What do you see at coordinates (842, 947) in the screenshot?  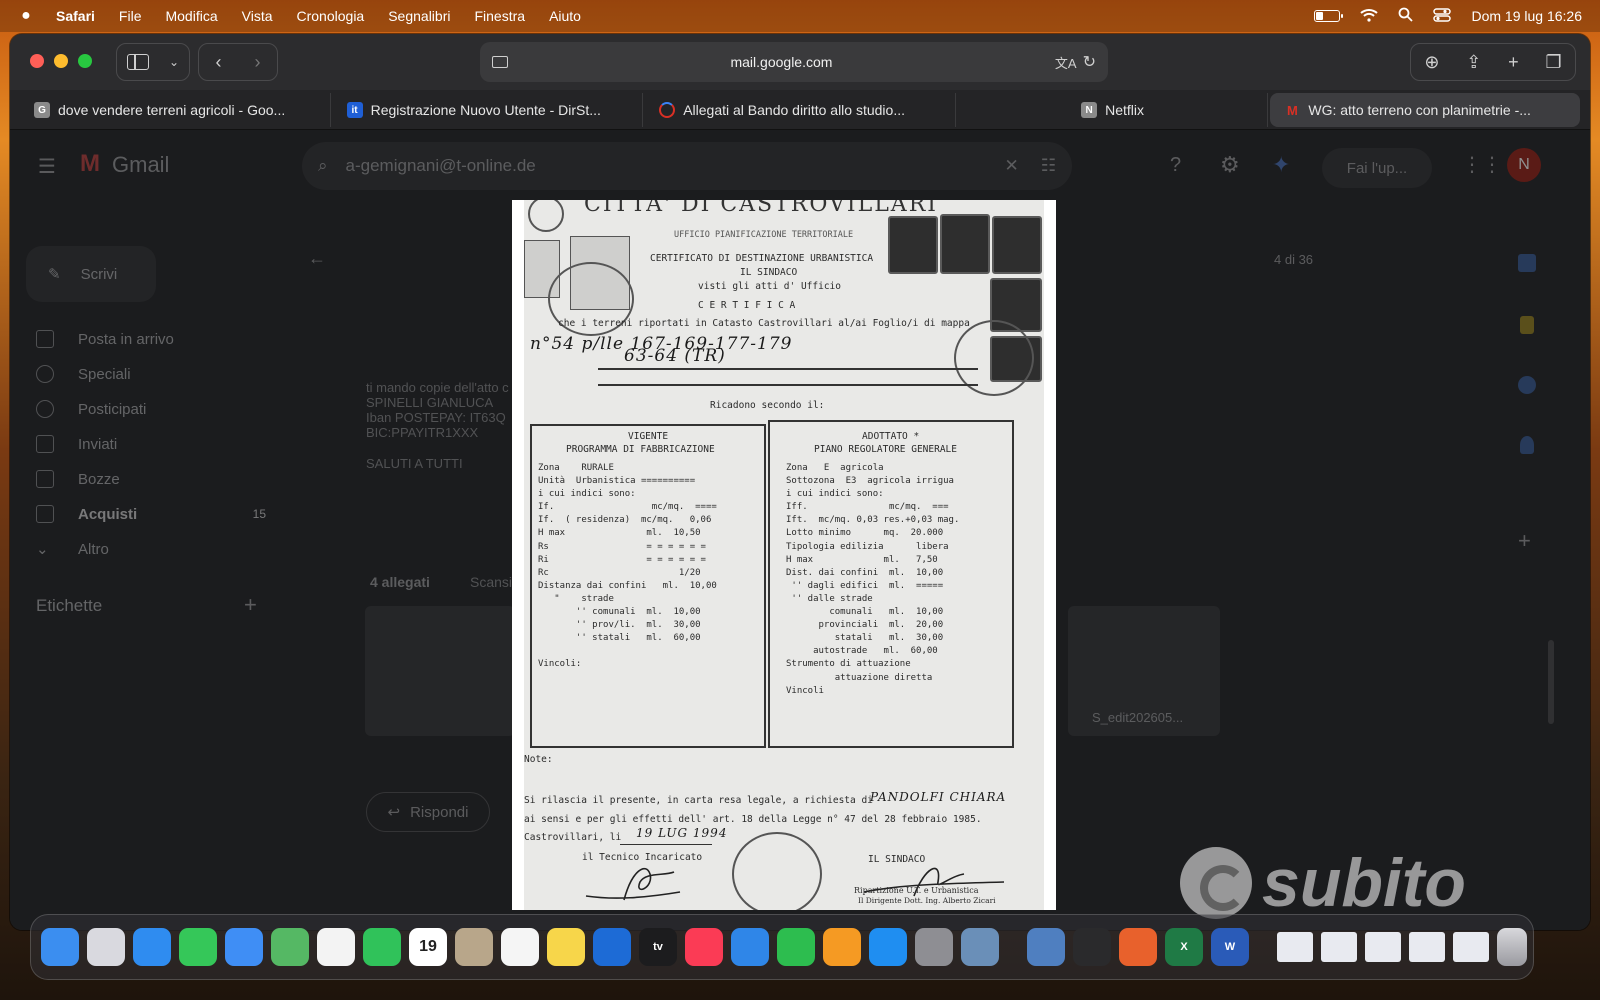 I see `pages-icon` at bounding box center [842, 947].